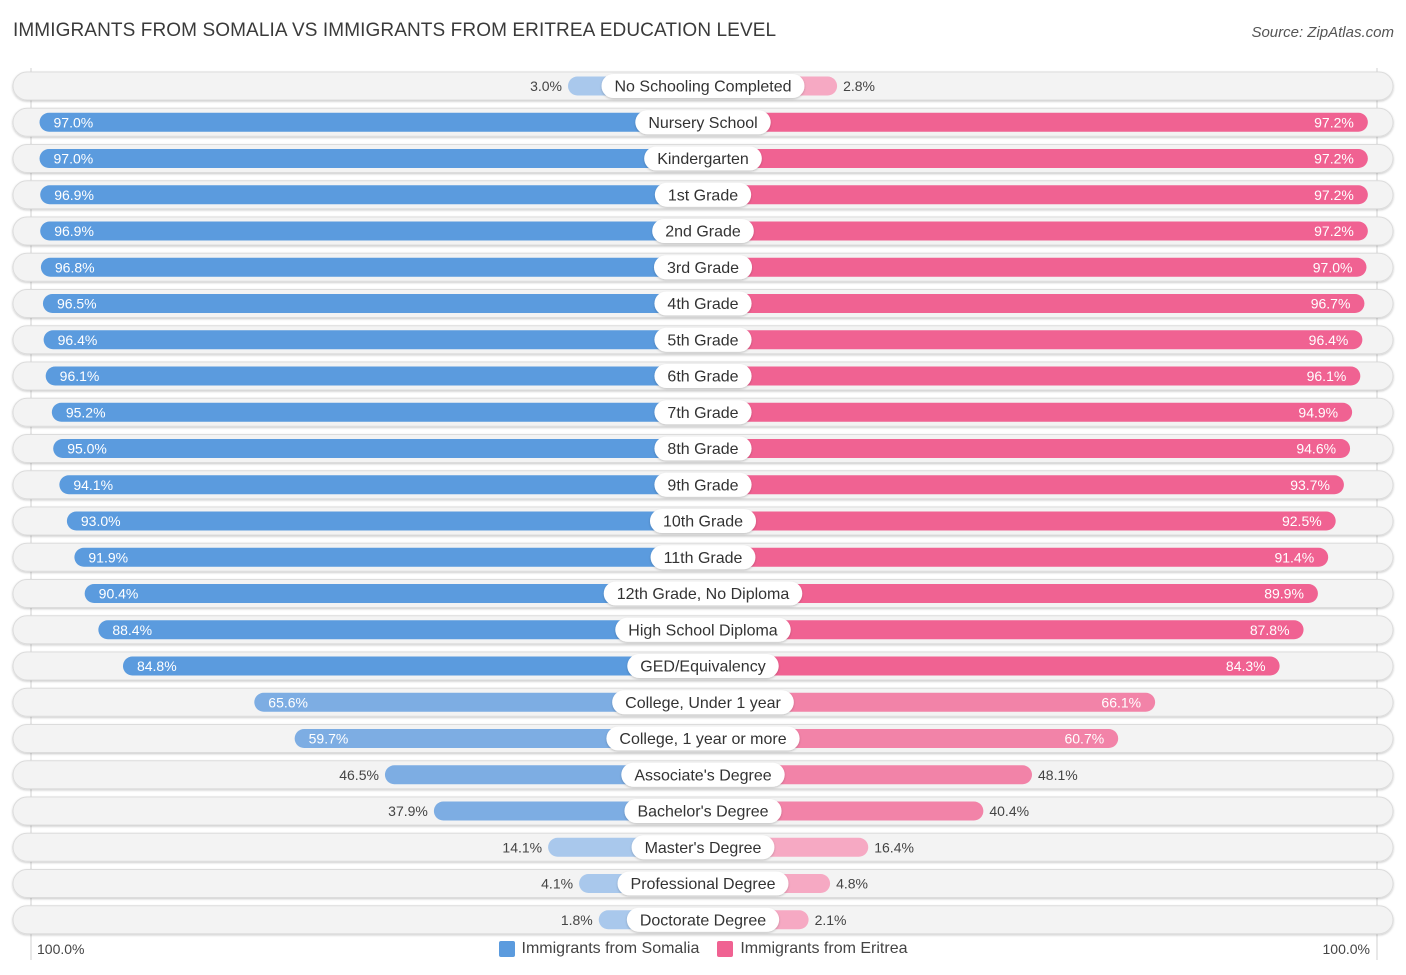 This screenshot has width=1406, height=975. I want to click on bar-row: 93.0% 92.5% 10th Grade, so click(703, 521).